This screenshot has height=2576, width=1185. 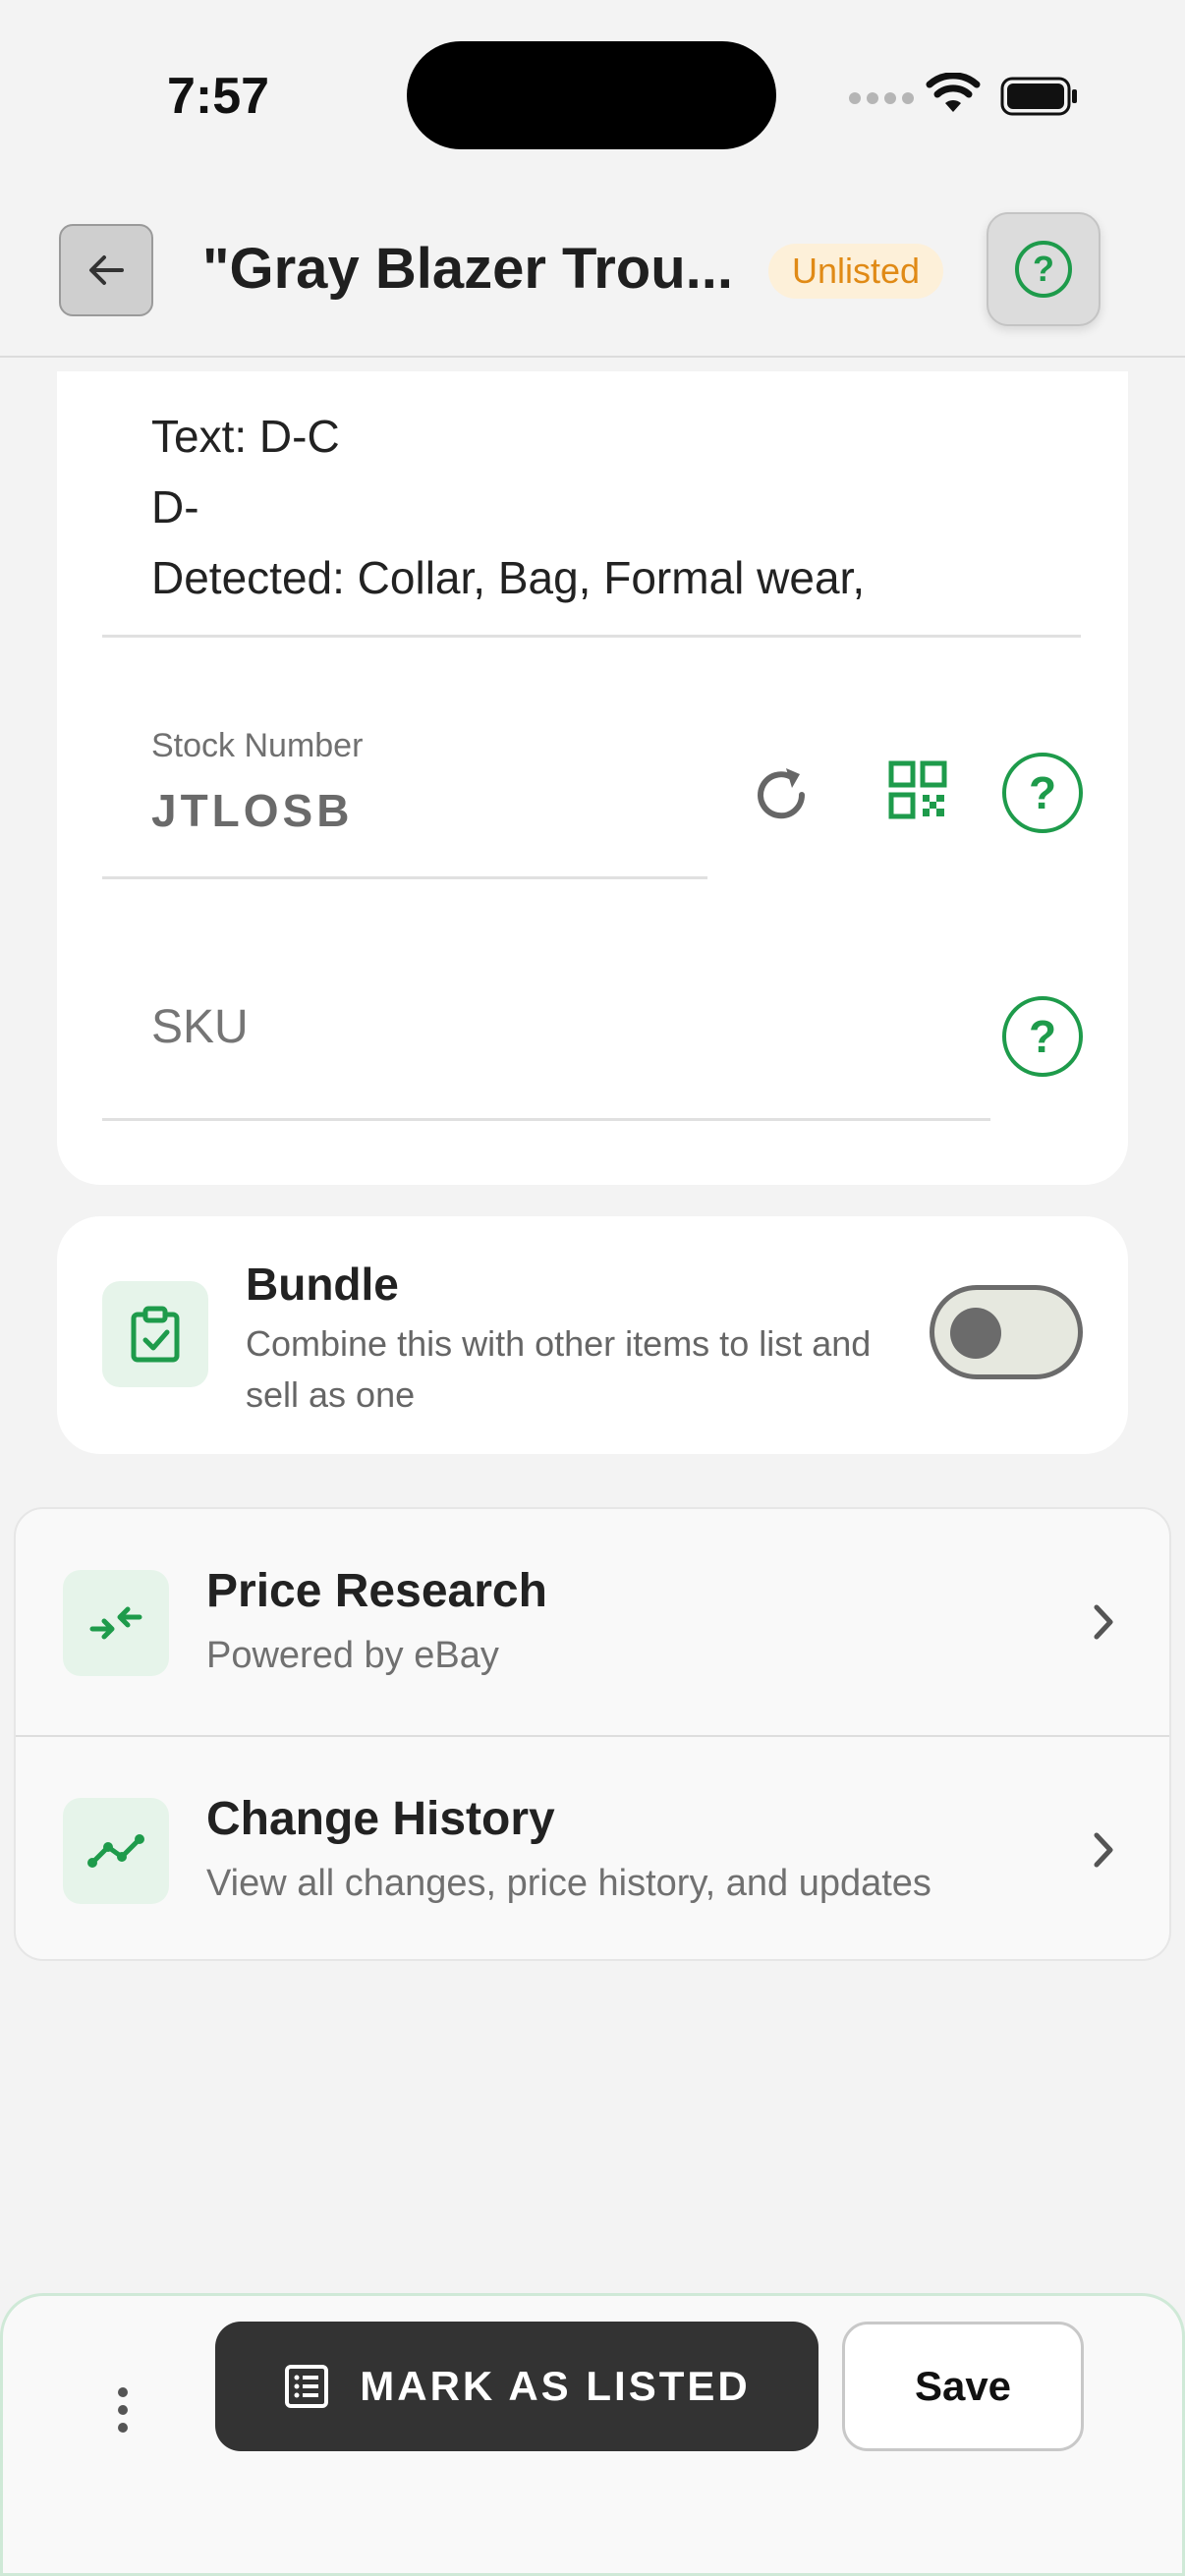 I want to click on bundle-title: Bundle, so click(x=322, y=1284).